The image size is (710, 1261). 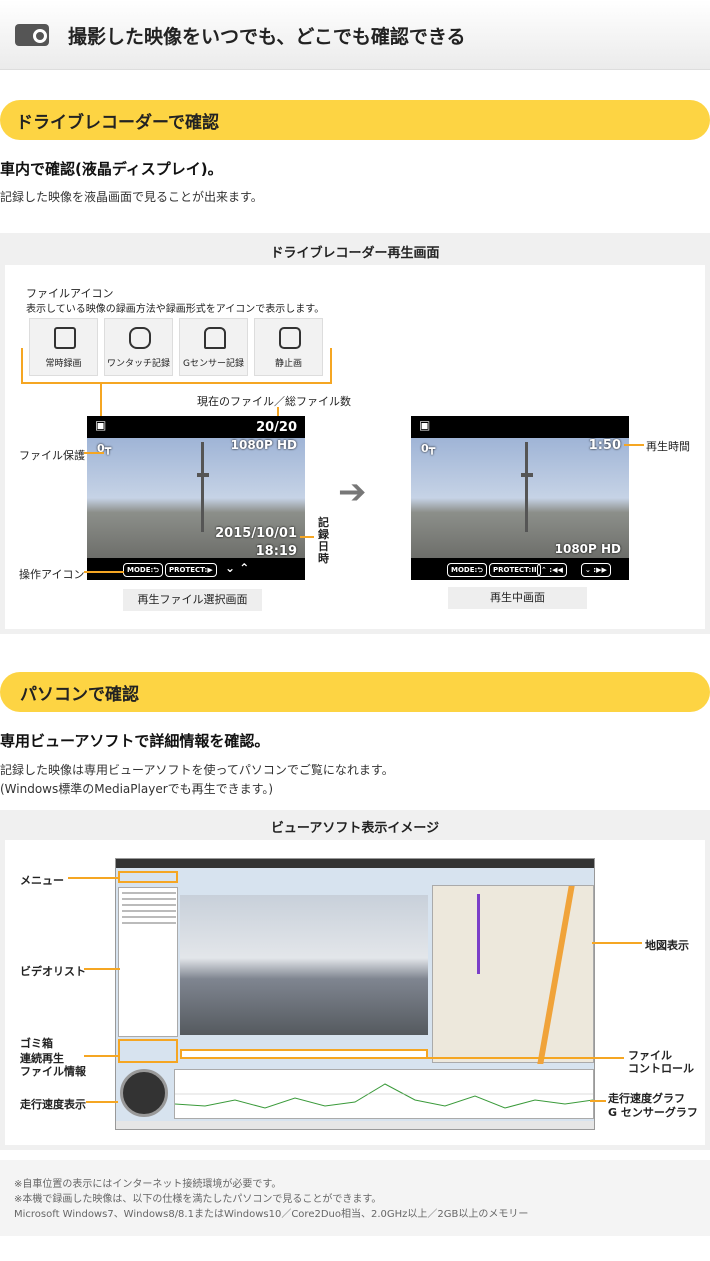 What do you see at coordinates (22, 366) in the screenshot?
I see `bracket-left` at bounding box center [22, 366].